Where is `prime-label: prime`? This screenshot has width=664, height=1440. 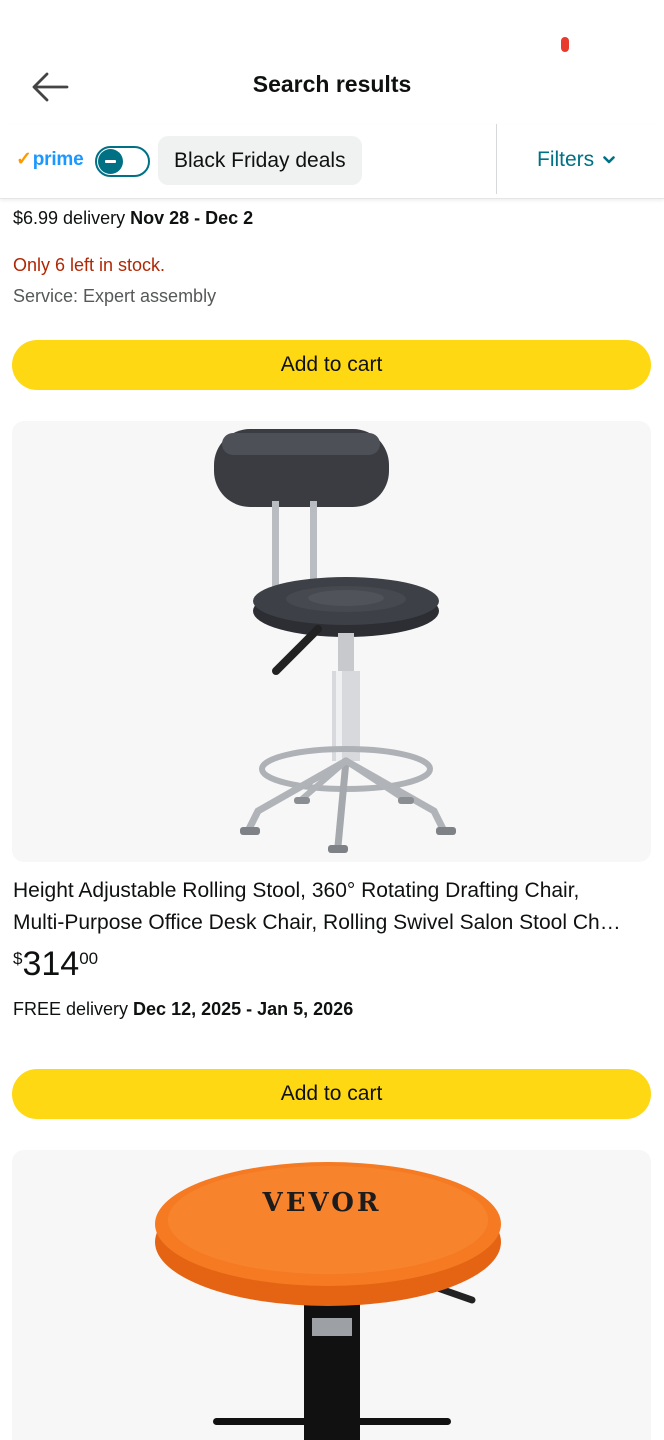
prime-label: prime is located at coordinates (58, 159).